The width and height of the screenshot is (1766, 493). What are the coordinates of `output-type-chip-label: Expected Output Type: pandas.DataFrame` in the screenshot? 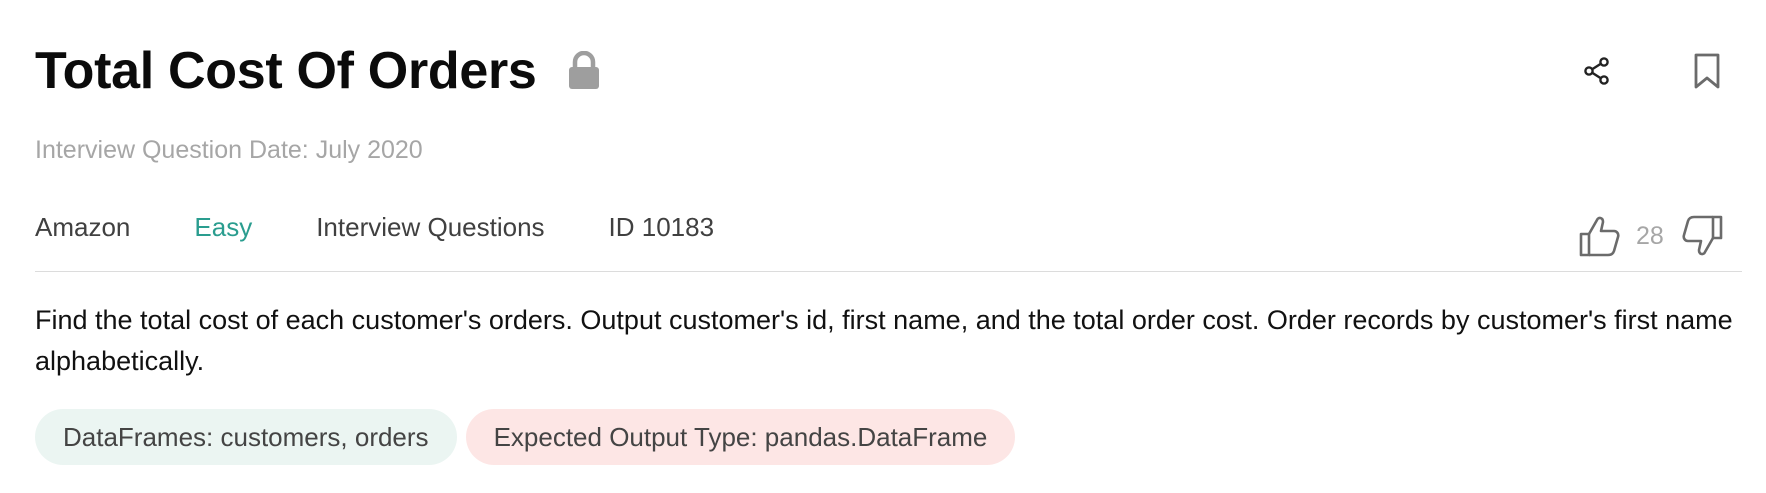 It's located at (740, 436).